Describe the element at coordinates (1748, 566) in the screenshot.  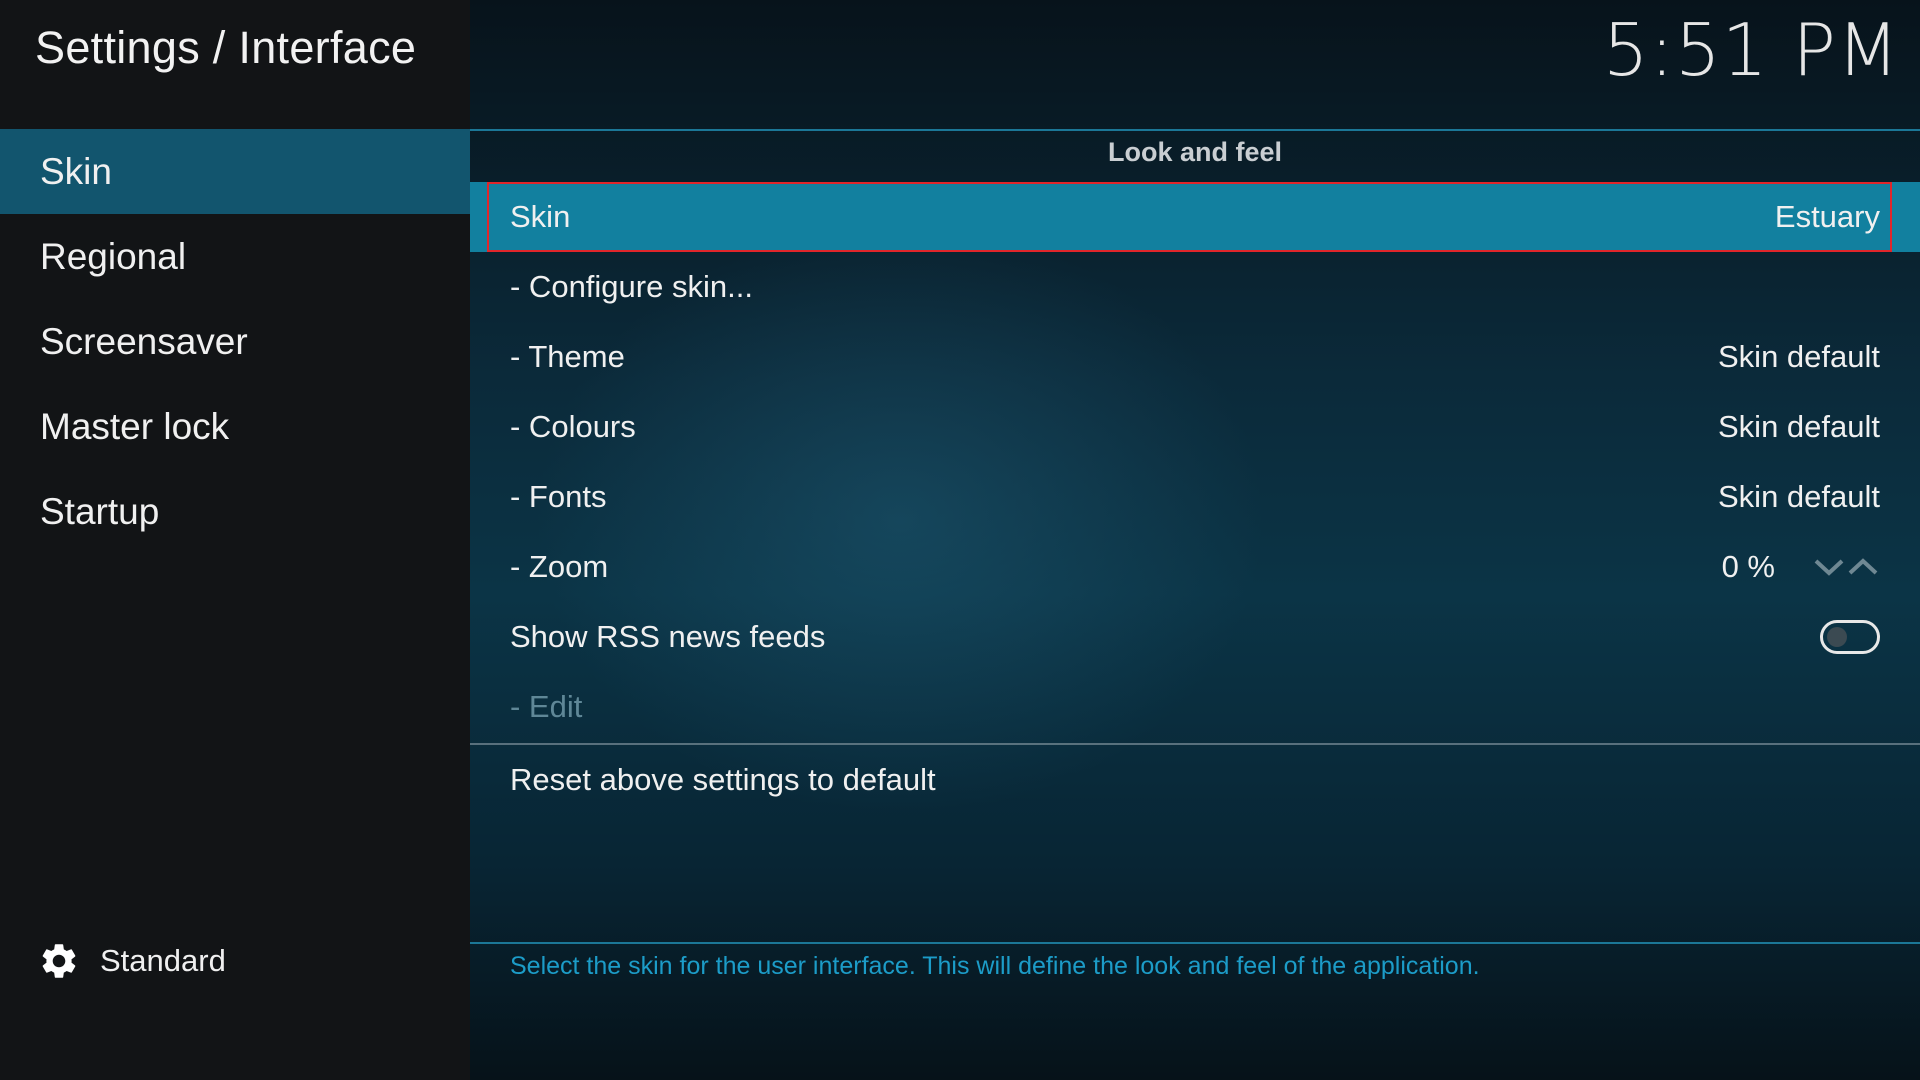
I see `setting-value: 0 %` at that location.